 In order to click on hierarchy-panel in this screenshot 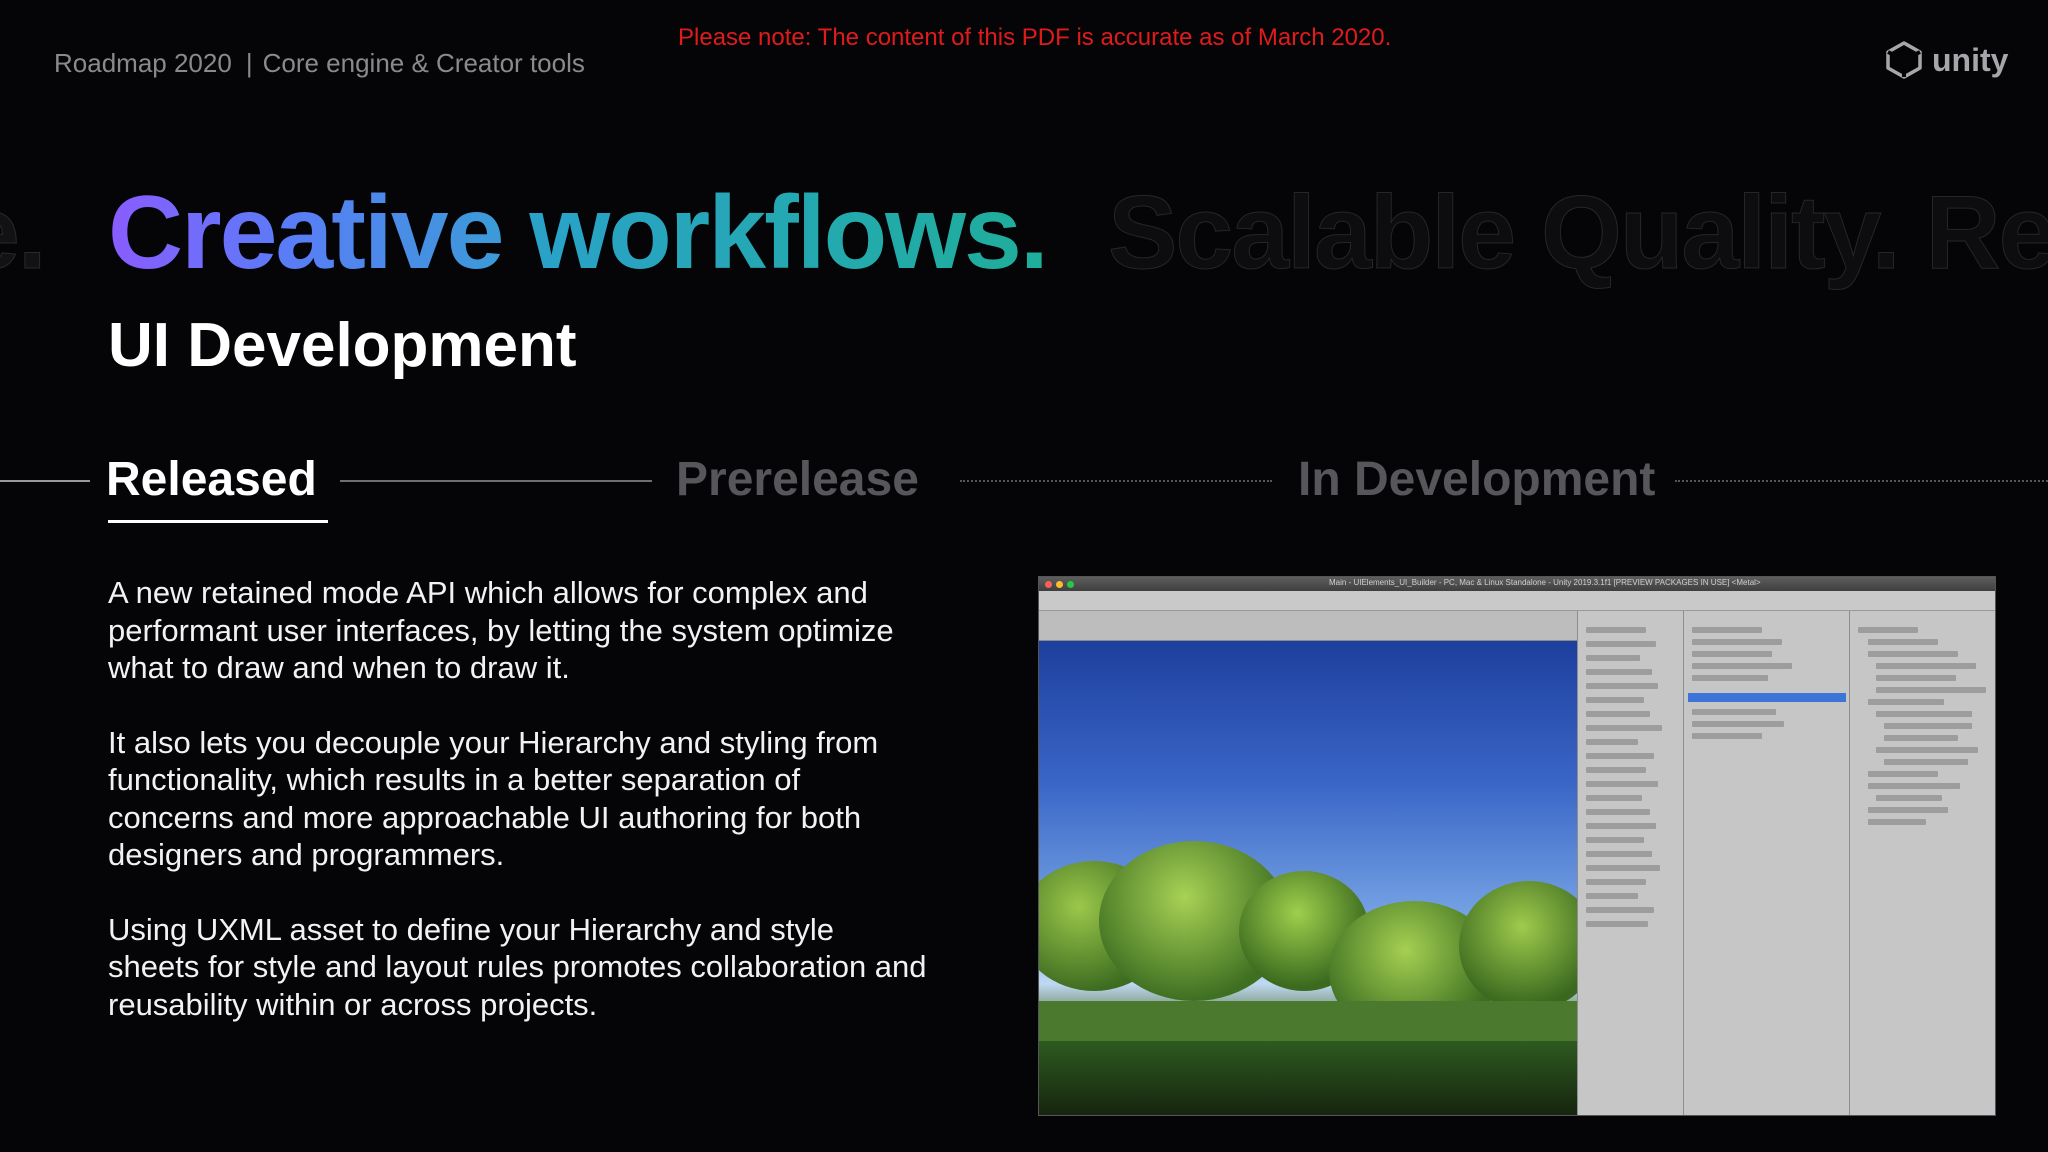, I will do `click(1922, 863)`.